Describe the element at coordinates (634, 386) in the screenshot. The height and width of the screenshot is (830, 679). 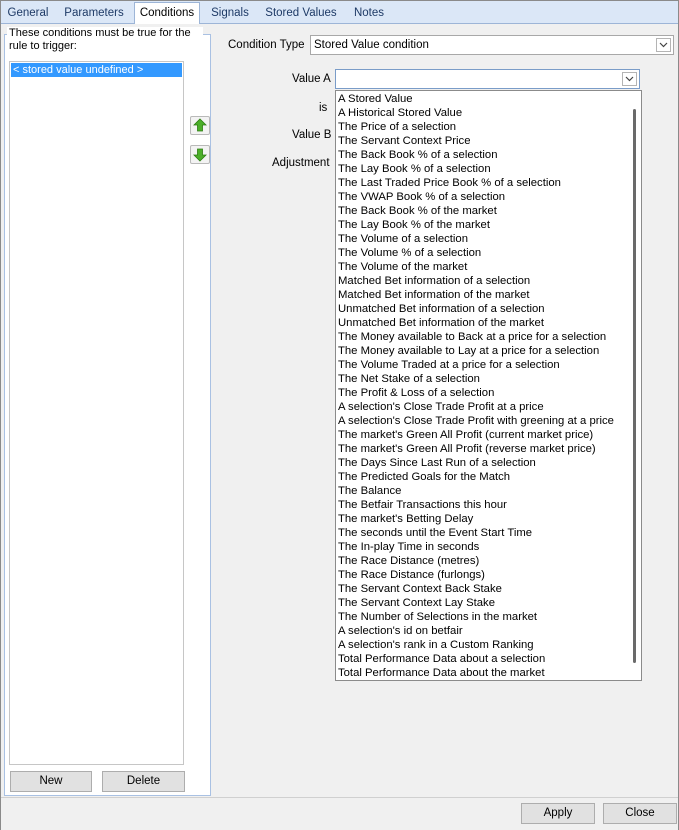
I see `dropdown-scrollbar` at that location.